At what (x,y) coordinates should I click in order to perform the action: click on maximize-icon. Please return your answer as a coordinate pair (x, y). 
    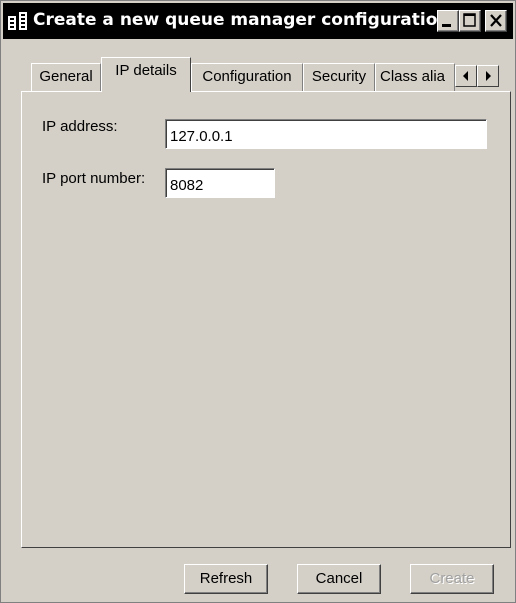
    Looking at the image, I should click on (469, 20).